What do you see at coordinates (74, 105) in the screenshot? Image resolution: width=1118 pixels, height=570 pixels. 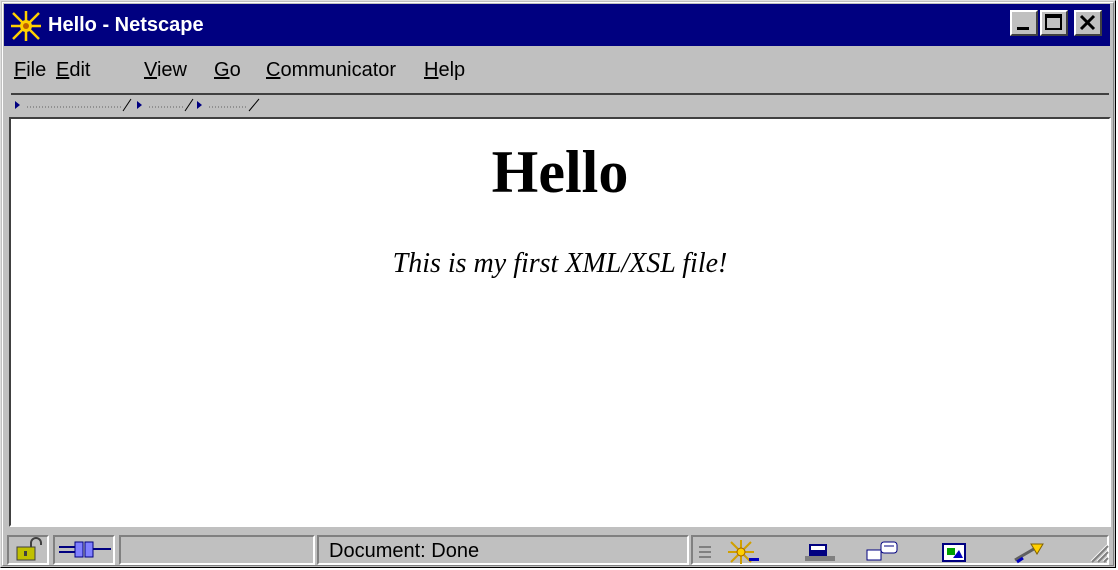 I see `navigation-toolbar-grip` at bounding box center [74, 105].